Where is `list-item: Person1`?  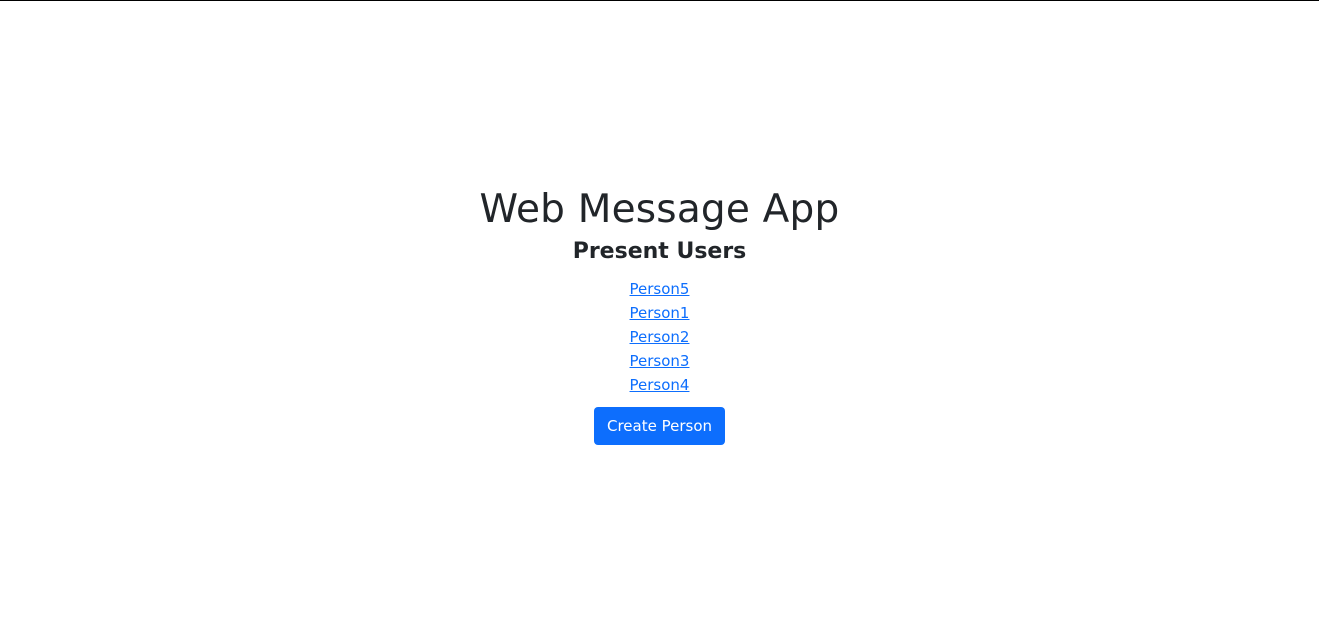
list-item: Person1 is located at coordinates (660, 313).